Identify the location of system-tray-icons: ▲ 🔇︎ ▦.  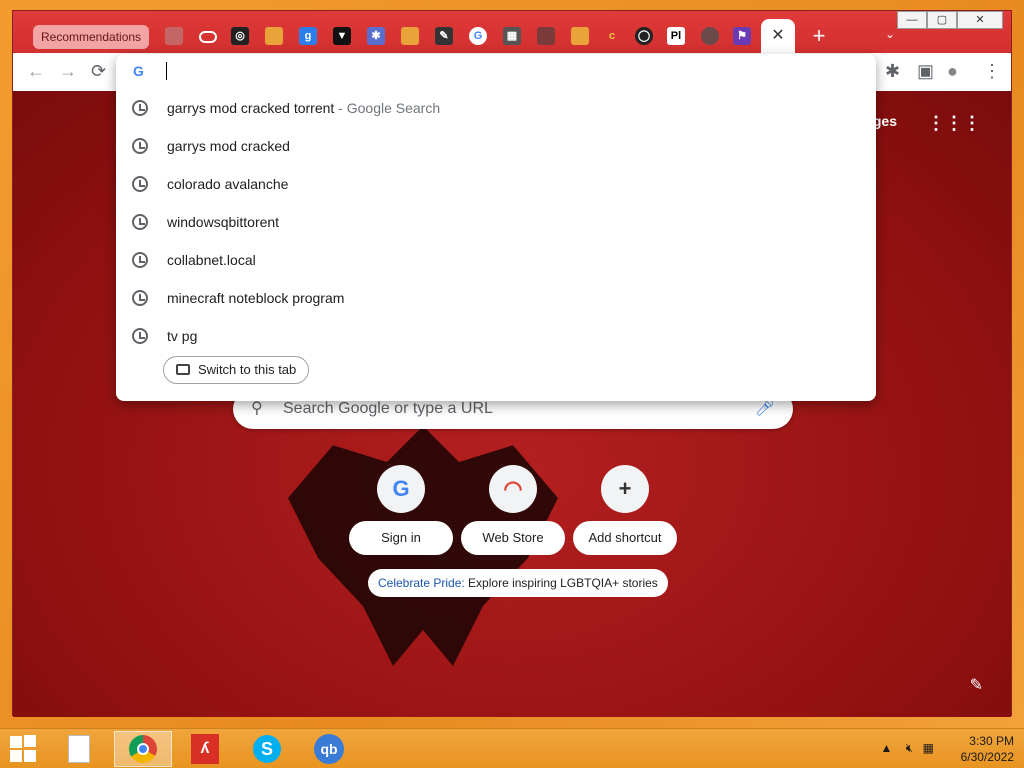
(907, 748).